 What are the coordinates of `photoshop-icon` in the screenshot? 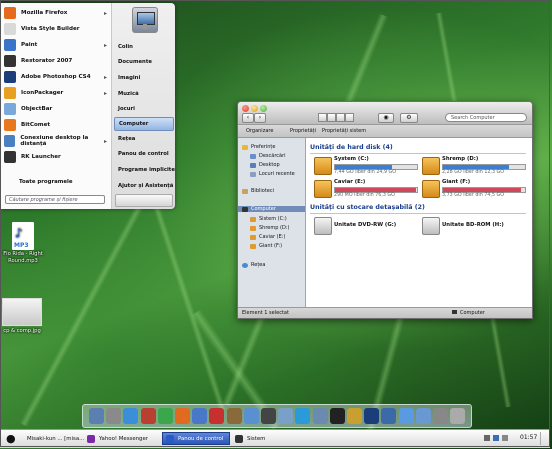 It's located at (372, 416).